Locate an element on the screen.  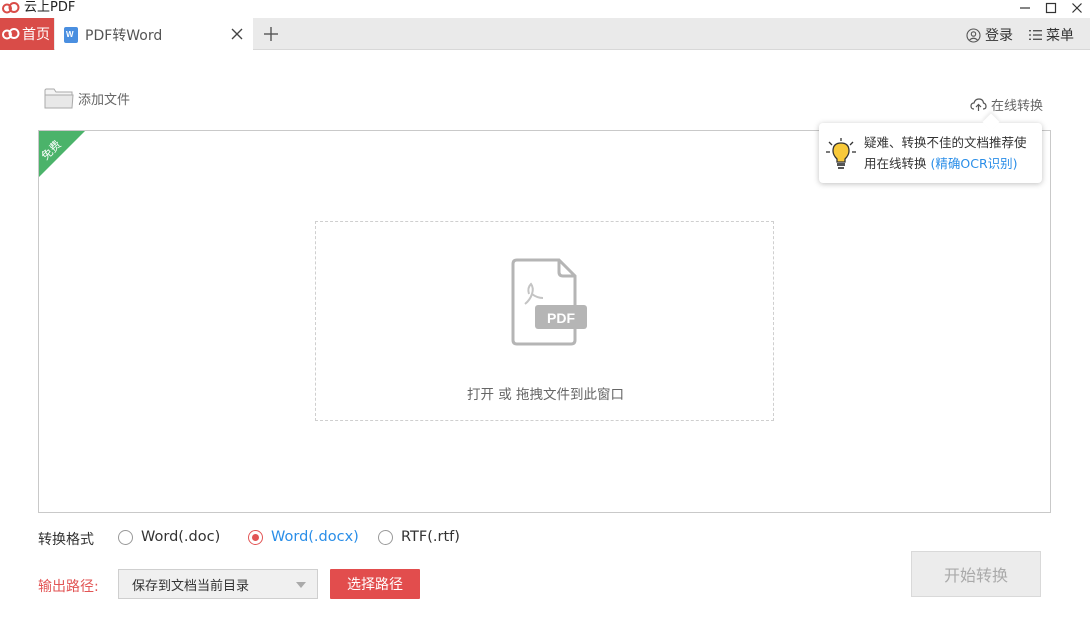
format-option-rtf: RTF(.rtf) is located at coordinates (419, 537).